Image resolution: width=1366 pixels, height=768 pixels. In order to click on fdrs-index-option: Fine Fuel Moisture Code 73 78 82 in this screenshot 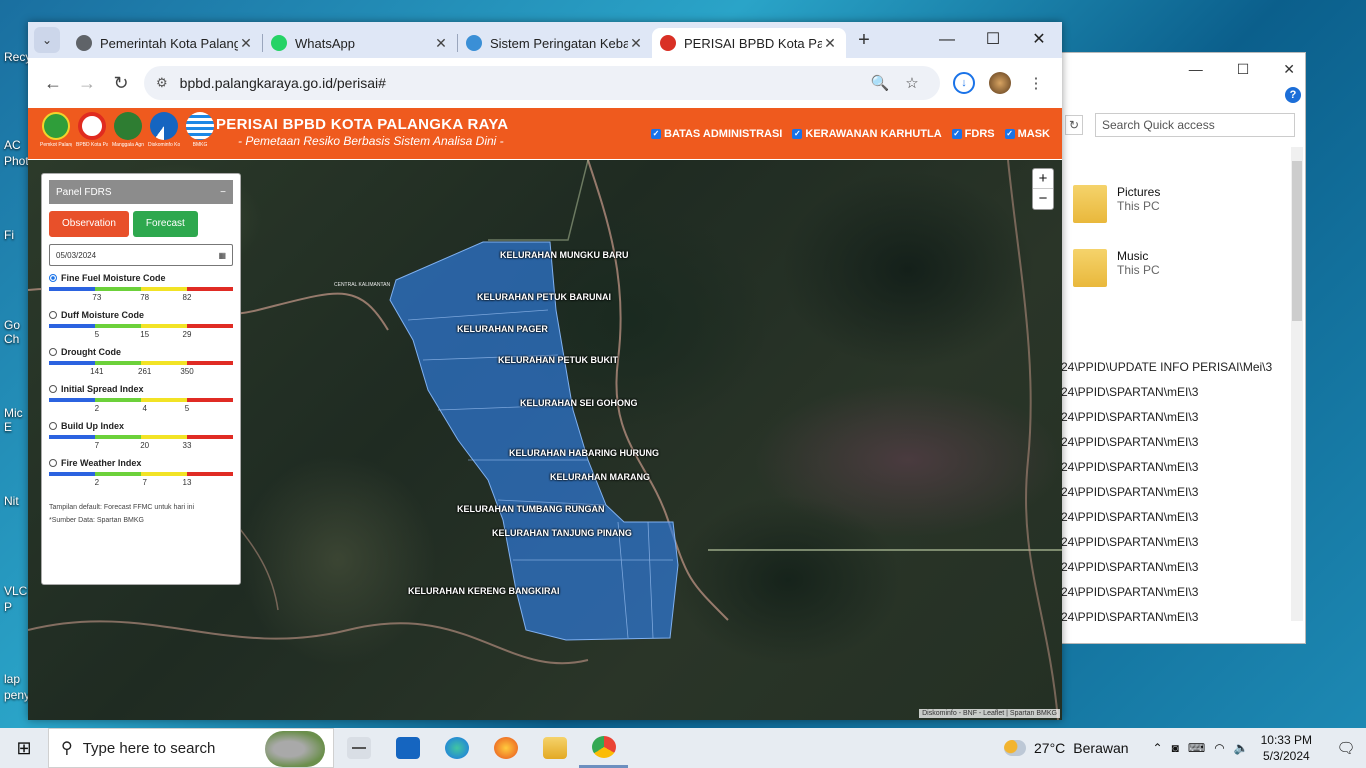, I will do `click(141, 288)`.